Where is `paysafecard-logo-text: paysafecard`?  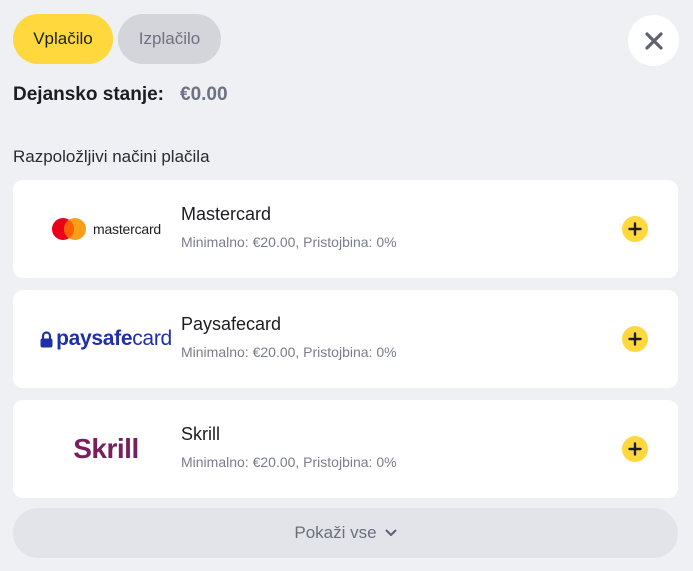
paysafecard-logo-text: paysafecard is located at coordinates (114, 338).